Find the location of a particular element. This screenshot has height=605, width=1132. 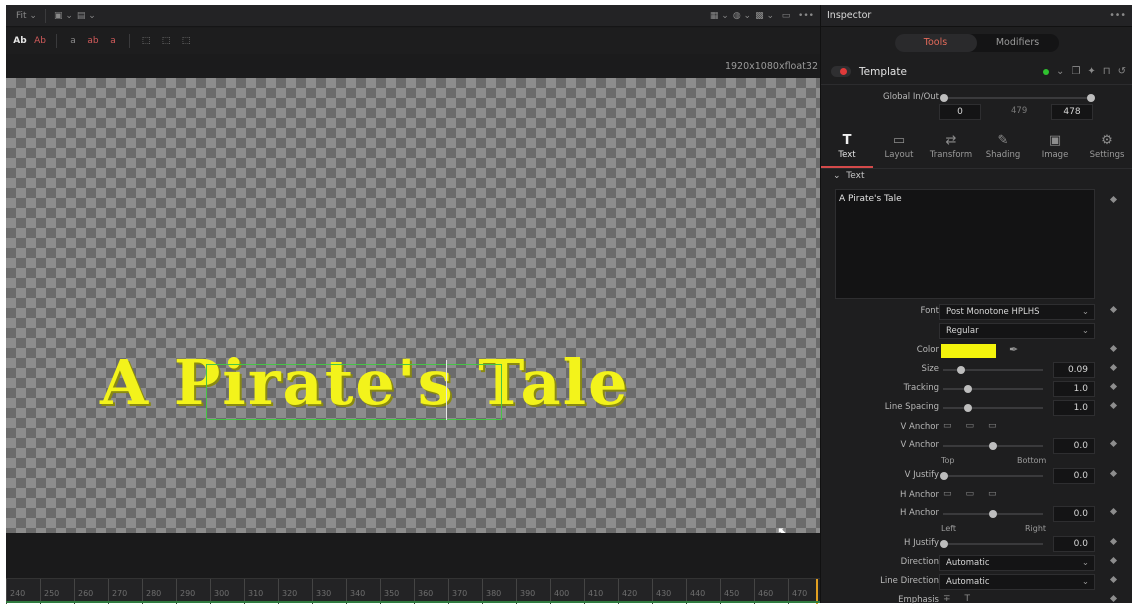

global-out-field: 478 is located at coordinates (1072, 112).